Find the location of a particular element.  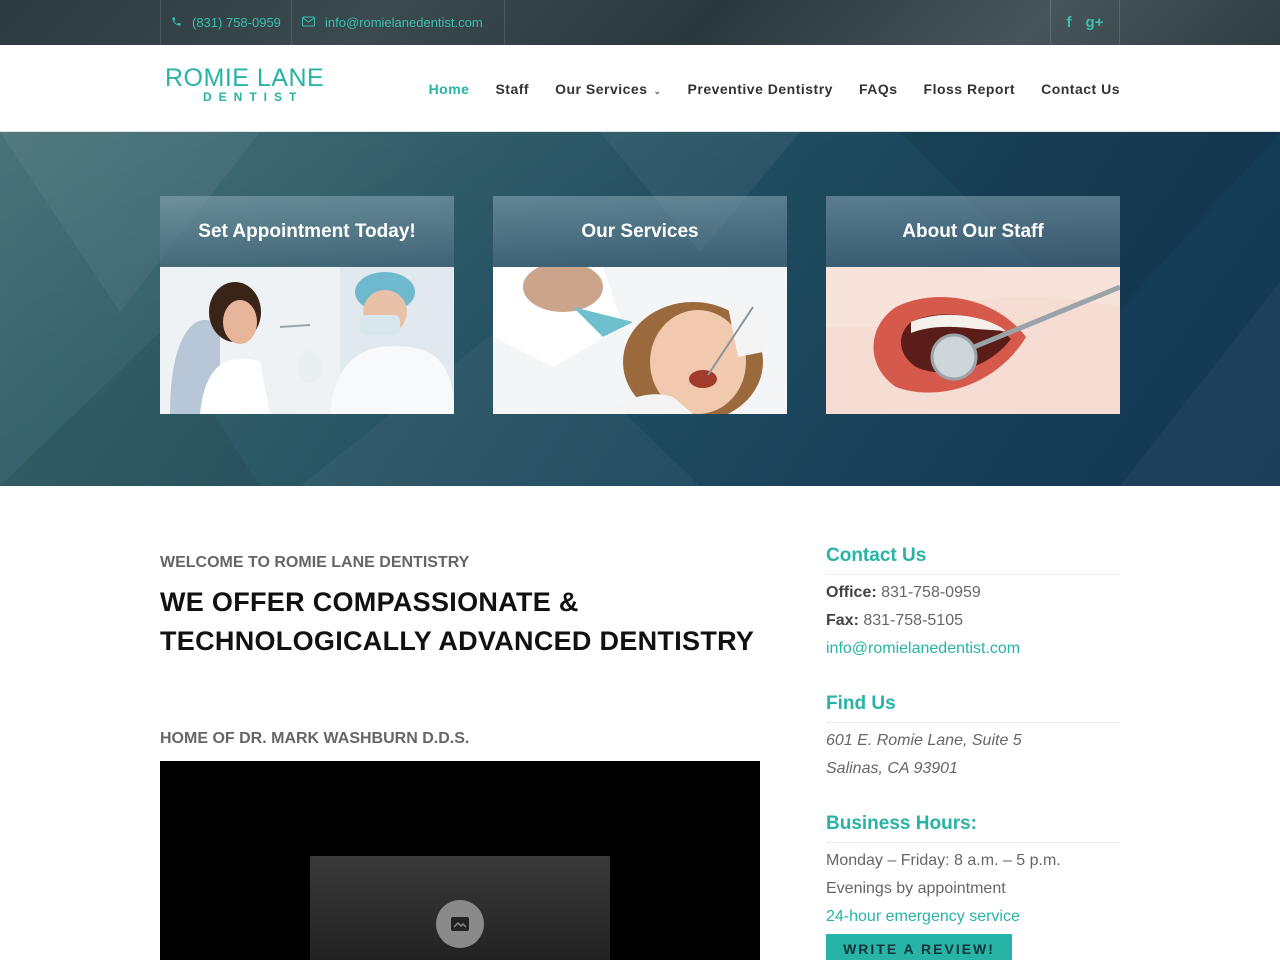

mouth-mirror-image is located at coordinates (973, 340).